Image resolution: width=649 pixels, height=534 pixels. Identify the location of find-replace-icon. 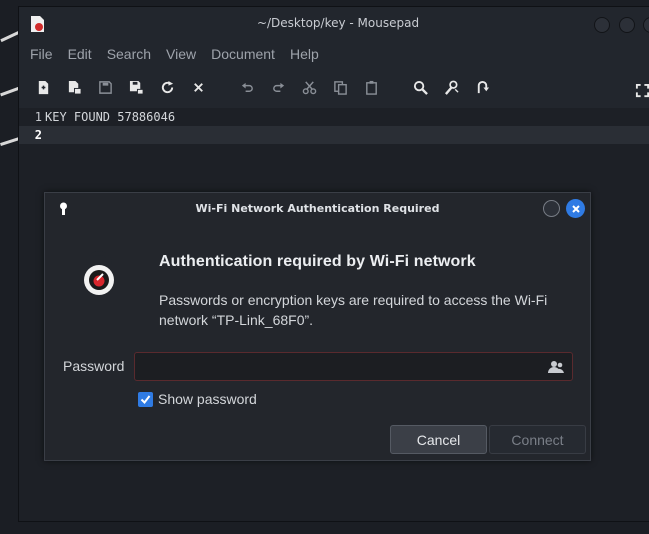
(451, 87).